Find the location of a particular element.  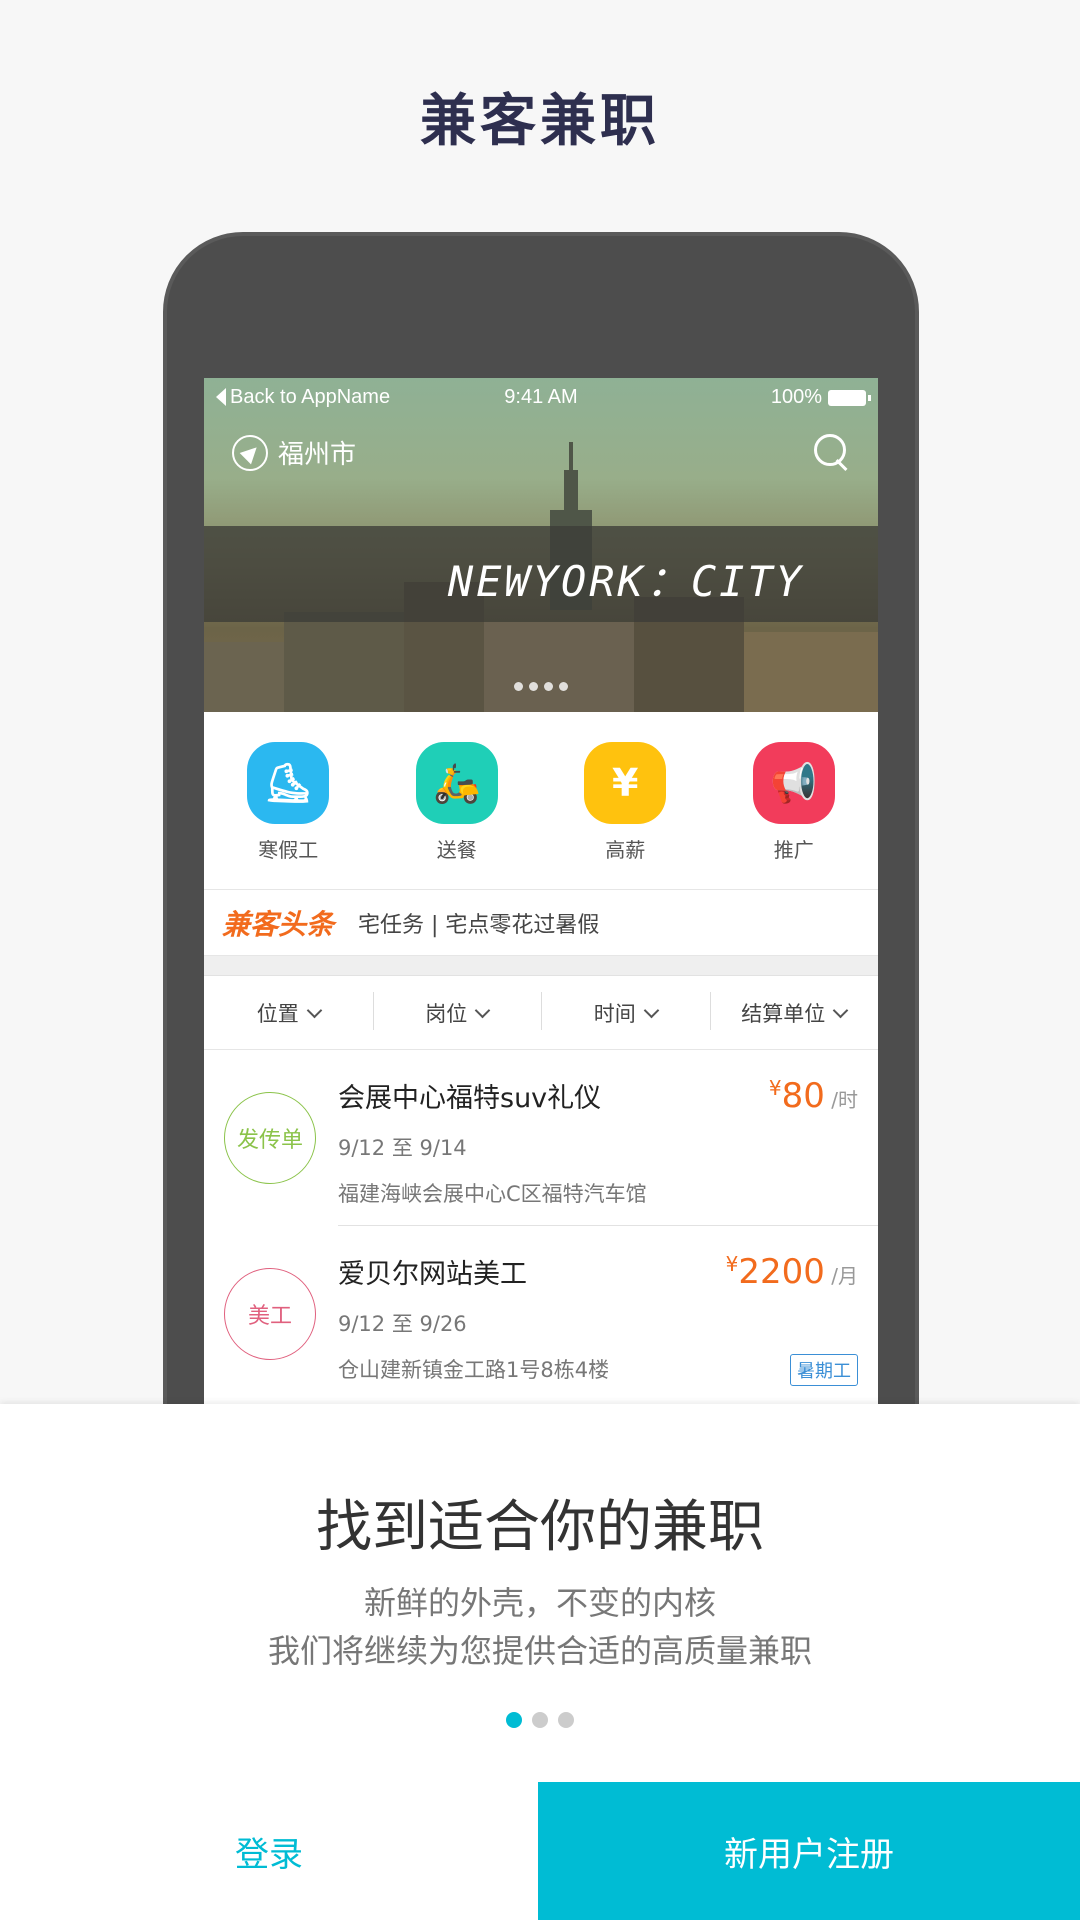

job-price: ¥80 /时 is located at coordinates (813, 1096).